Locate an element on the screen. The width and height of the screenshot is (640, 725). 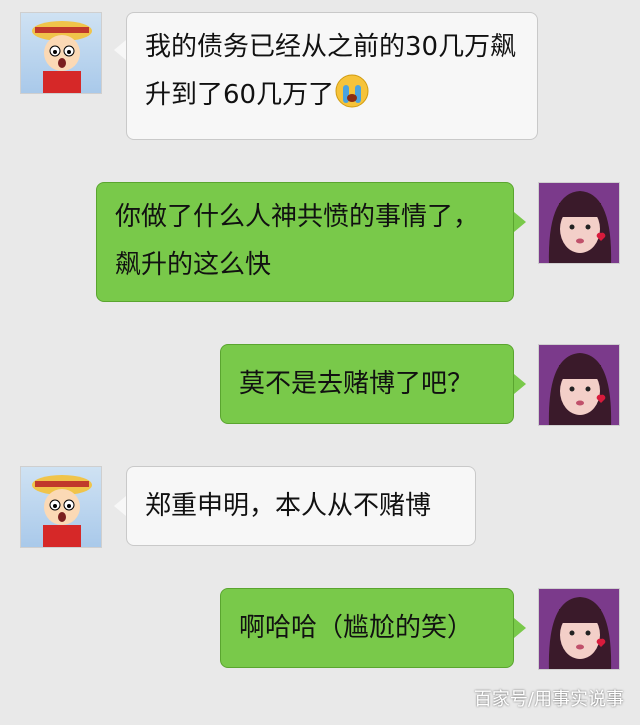
message-bubble: 郑重申明，本人从不赌博 is located at coordinates (301, 506).